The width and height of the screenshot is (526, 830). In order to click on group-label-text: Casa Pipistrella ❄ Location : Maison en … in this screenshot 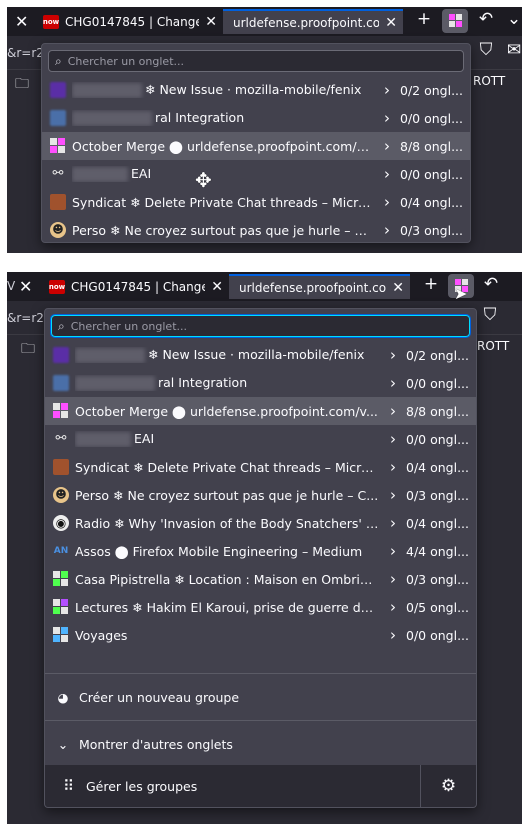, I will do `click(229, 579)`.